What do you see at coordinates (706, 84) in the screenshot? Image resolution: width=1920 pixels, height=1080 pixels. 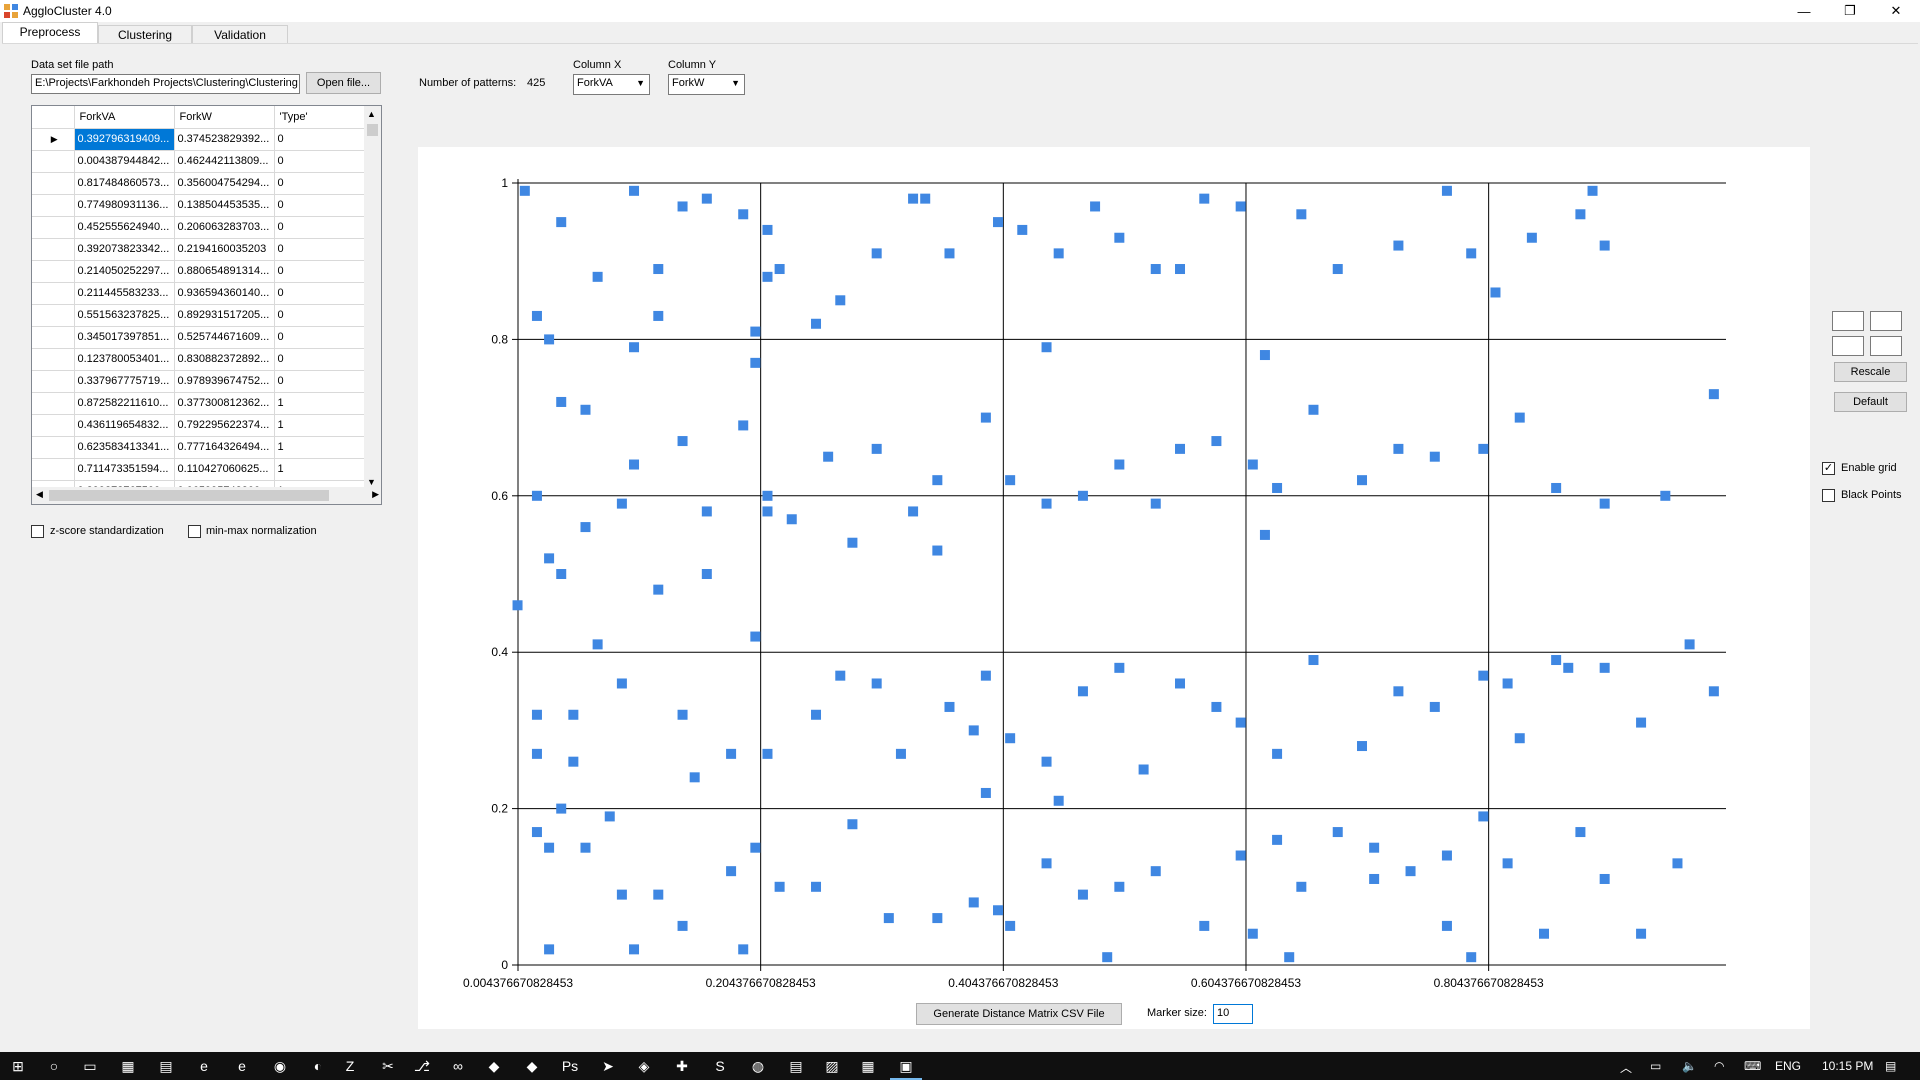 I see `column-y-select: ForkW ▼` at bounding box center [706, 84].